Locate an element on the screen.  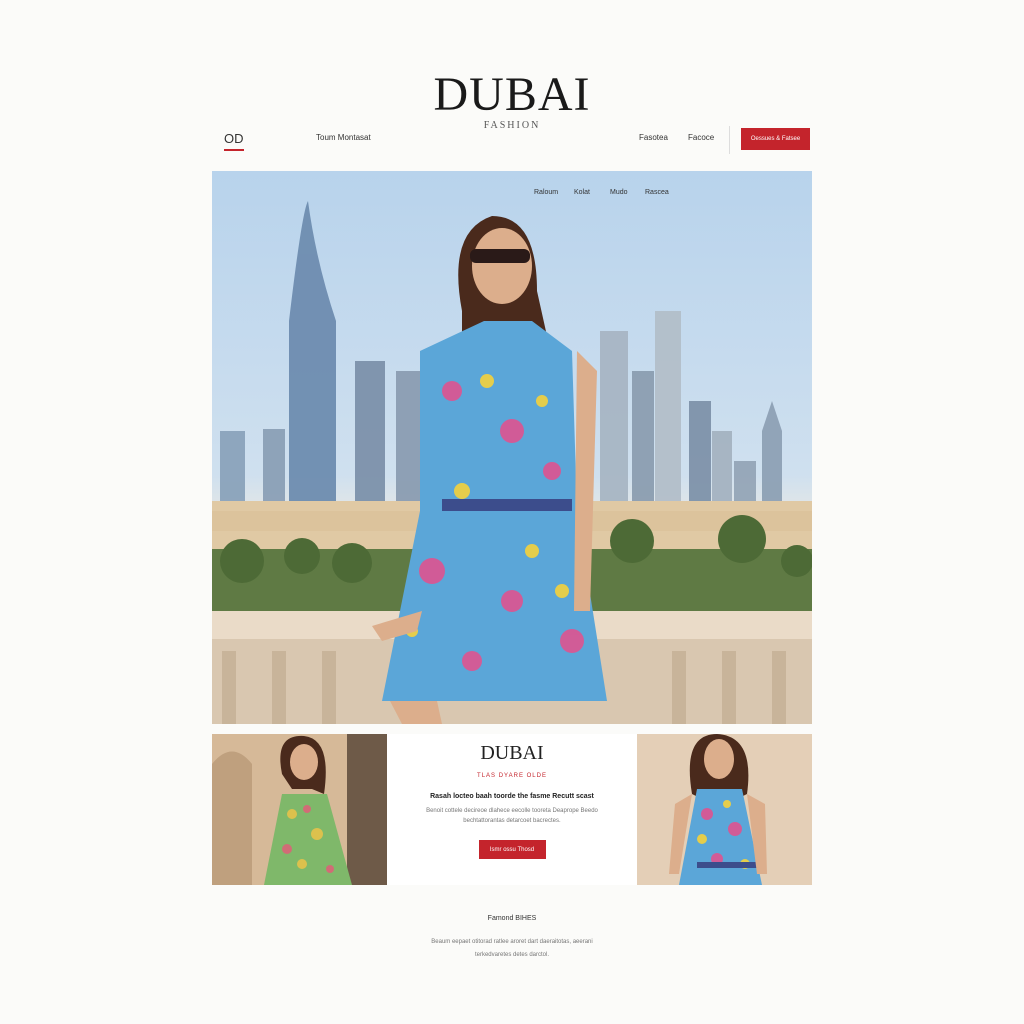
promo-subtitle: TLAS DYARE OLDE is located at coordinates (512, 776).